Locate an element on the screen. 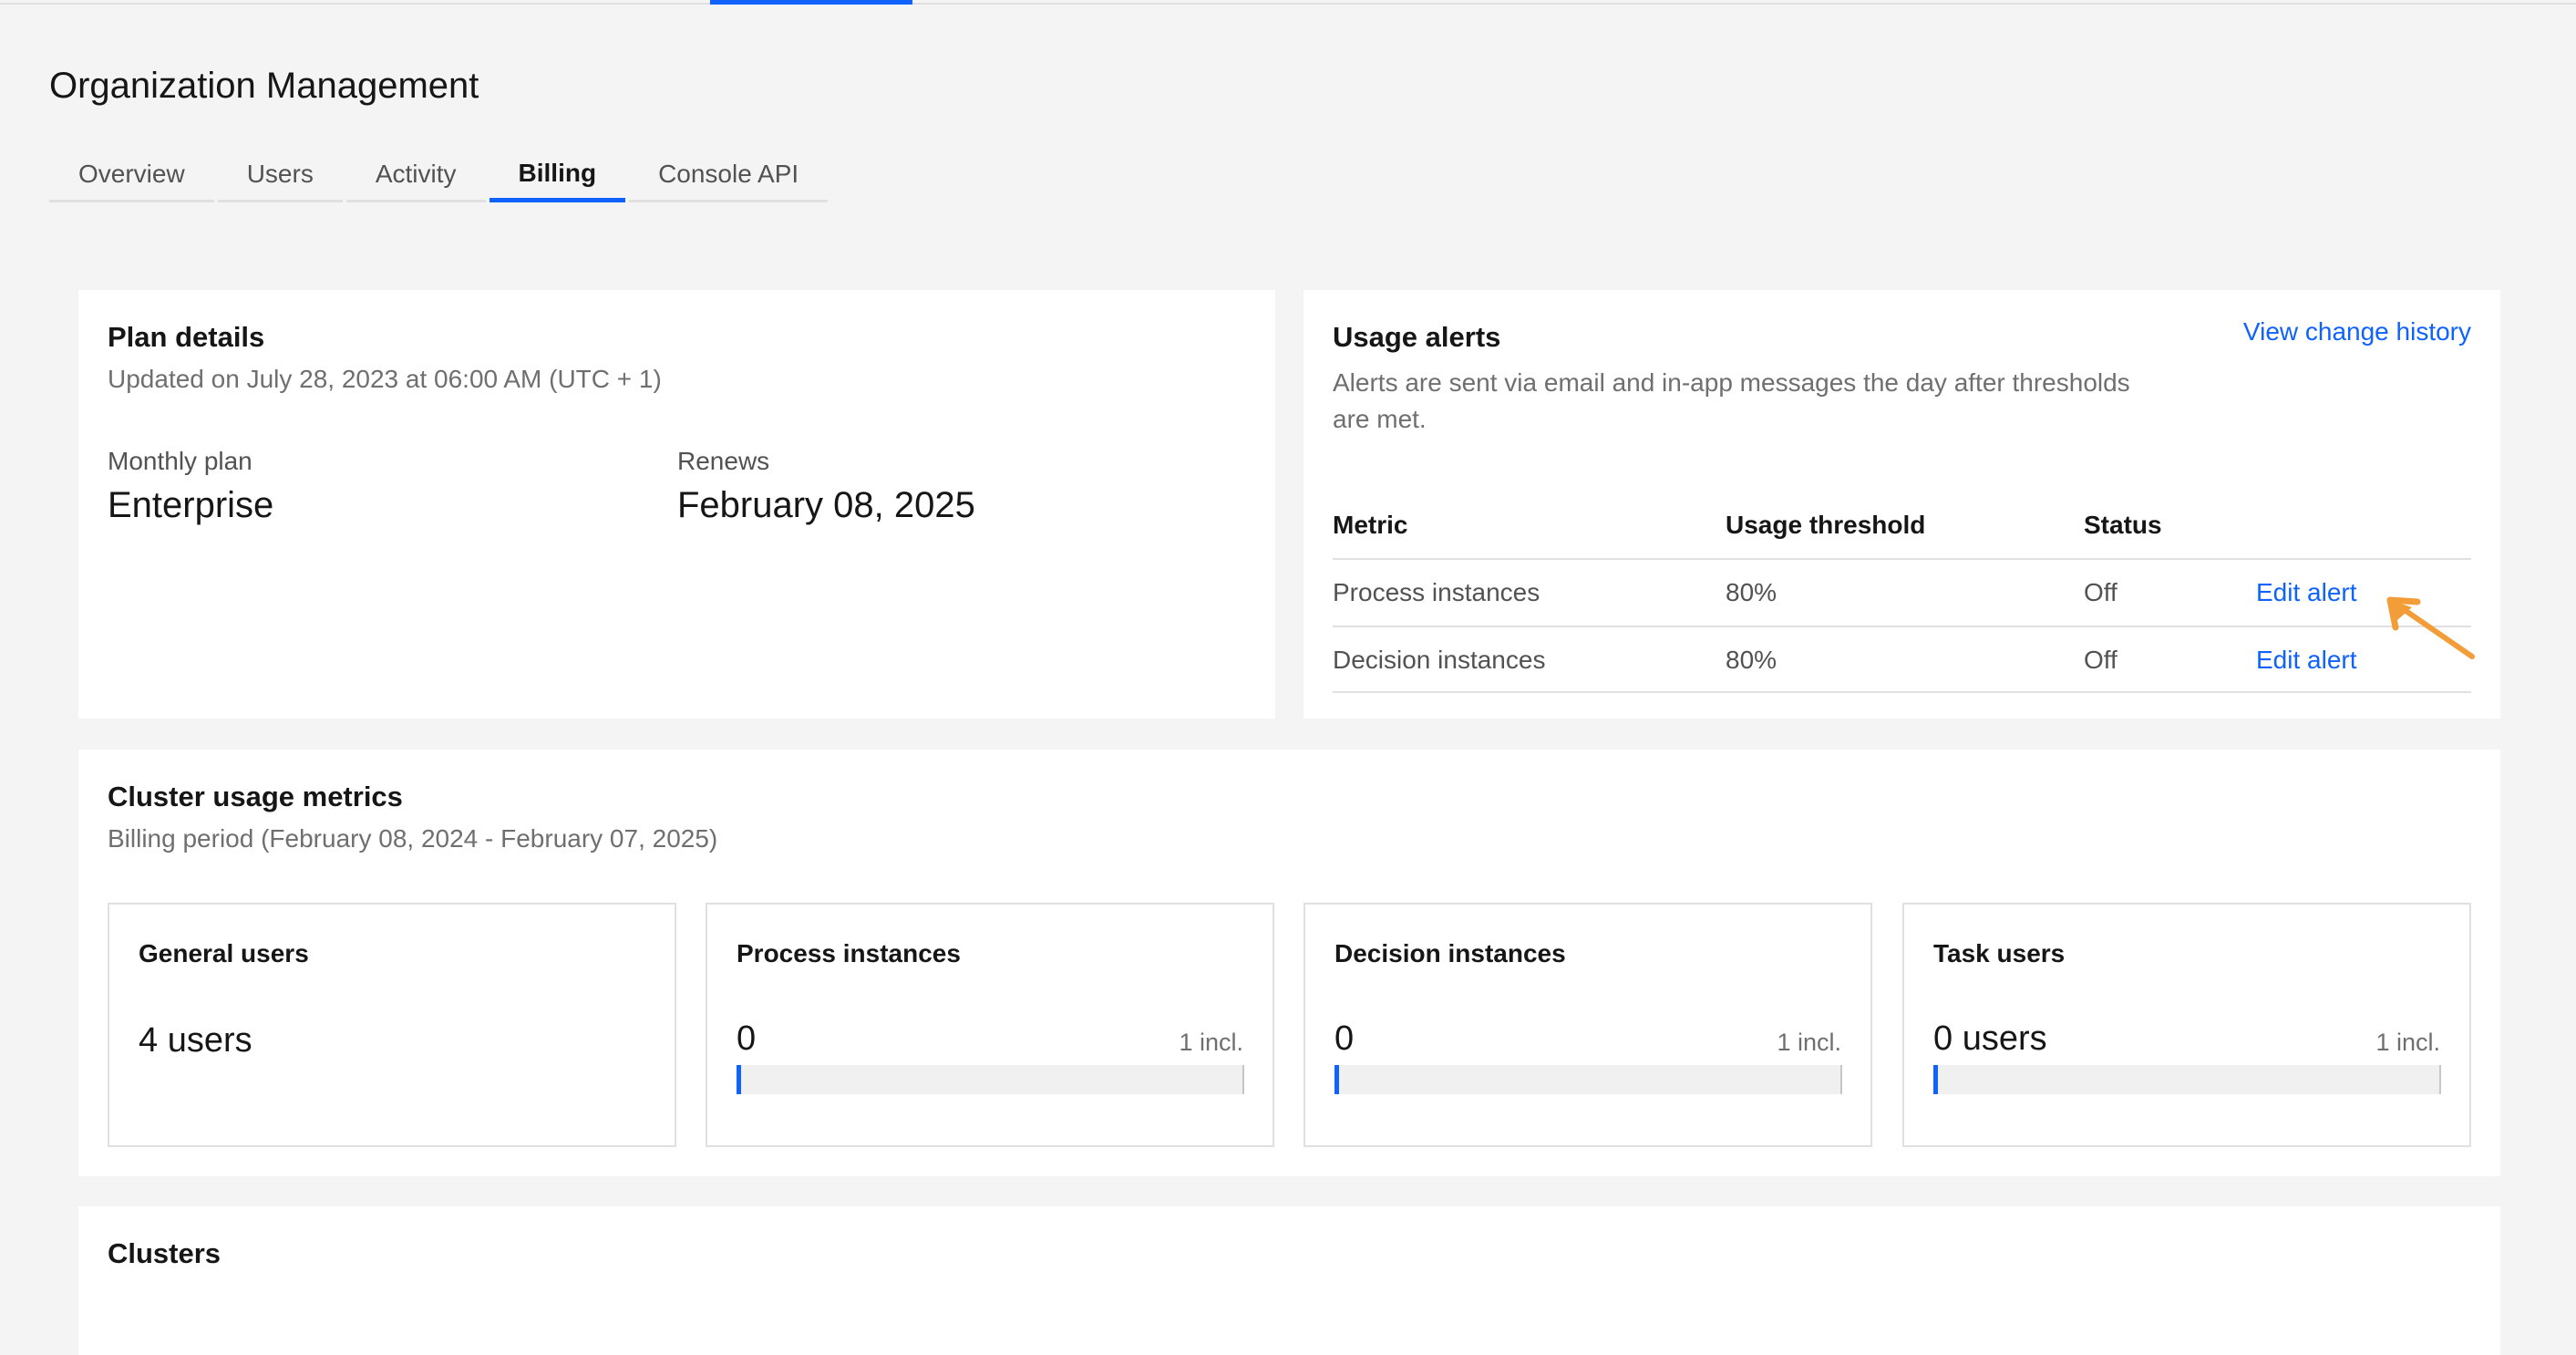 The height and width of the screenshot is (1355, 2576). top-divider is located at coordinates (1288, 2).